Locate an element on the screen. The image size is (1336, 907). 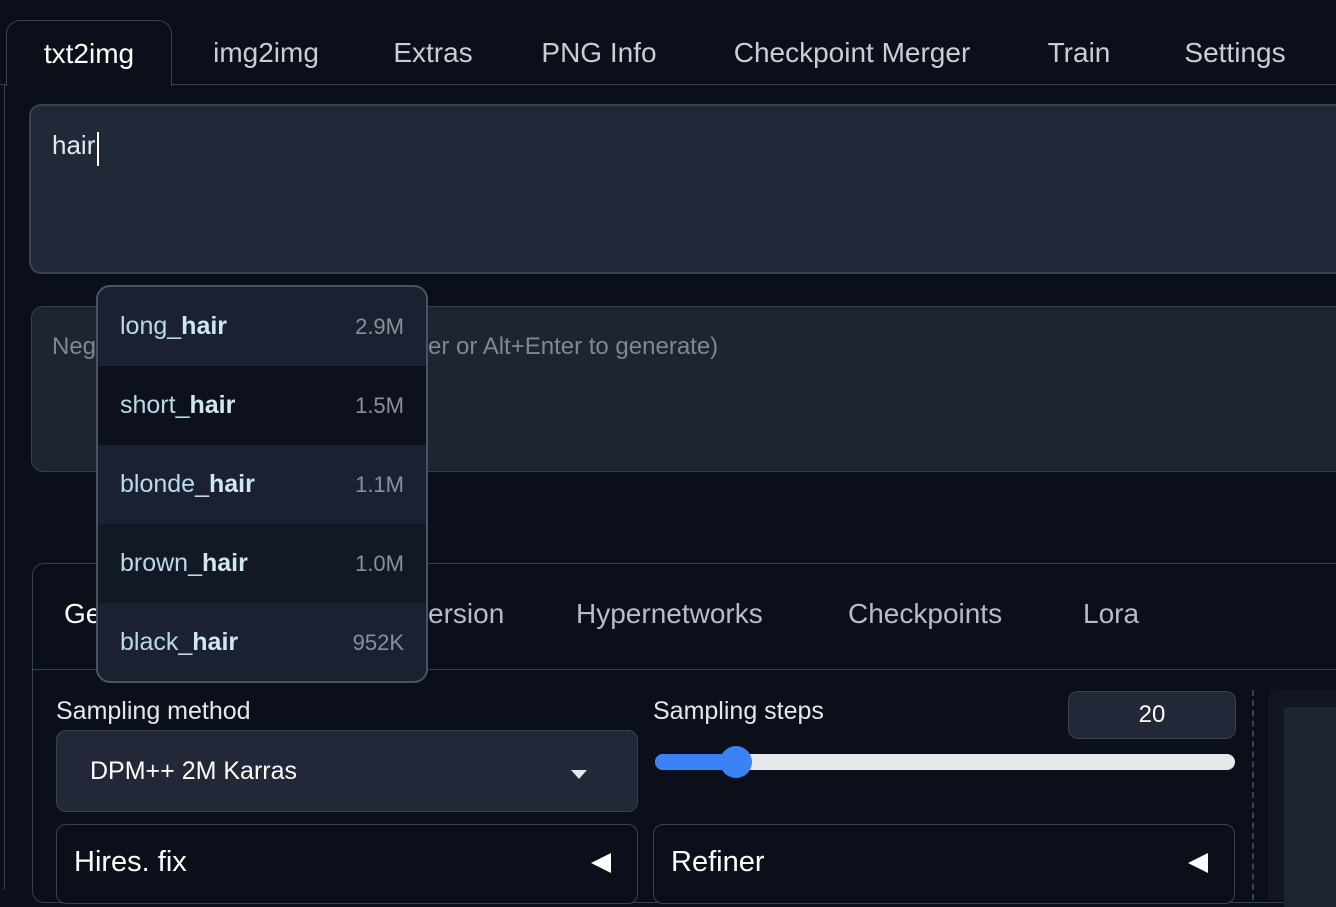
autocomplete-count: 1.5M is located at coordinates (379, 405).